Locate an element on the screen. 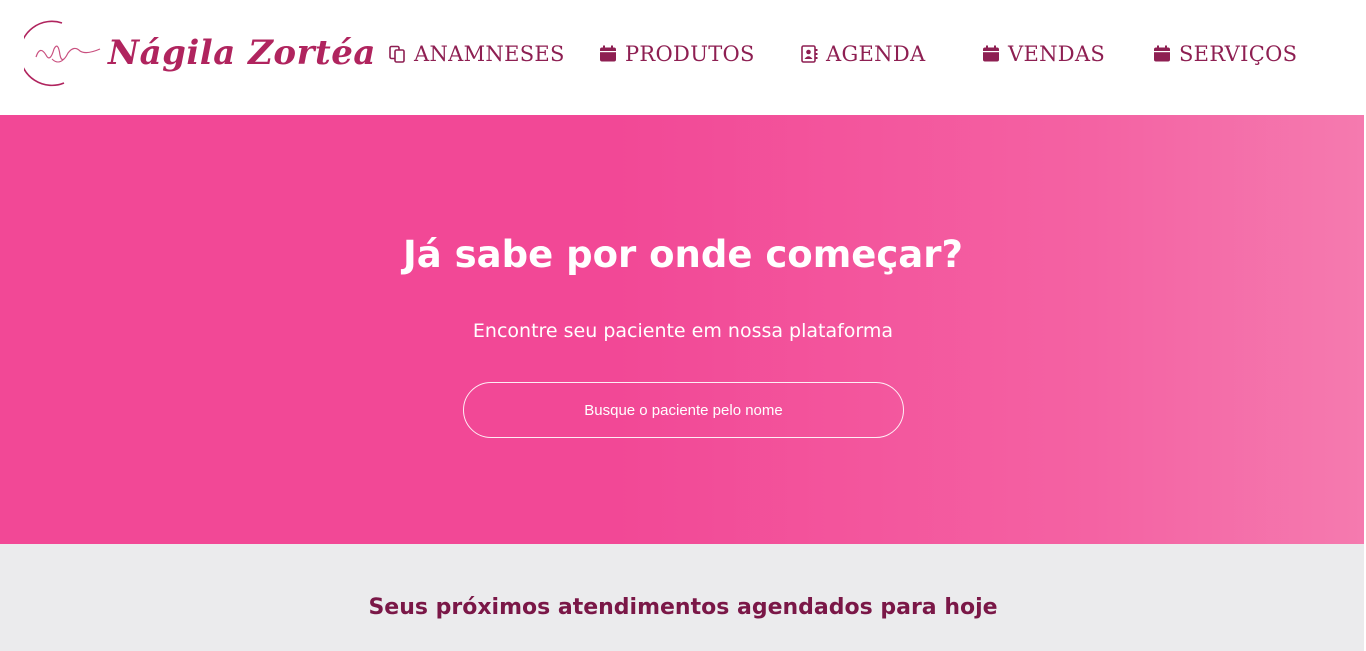 The image size is (1366, 651). nav-label: ANAMNESES is located at coordinates (489, 54).